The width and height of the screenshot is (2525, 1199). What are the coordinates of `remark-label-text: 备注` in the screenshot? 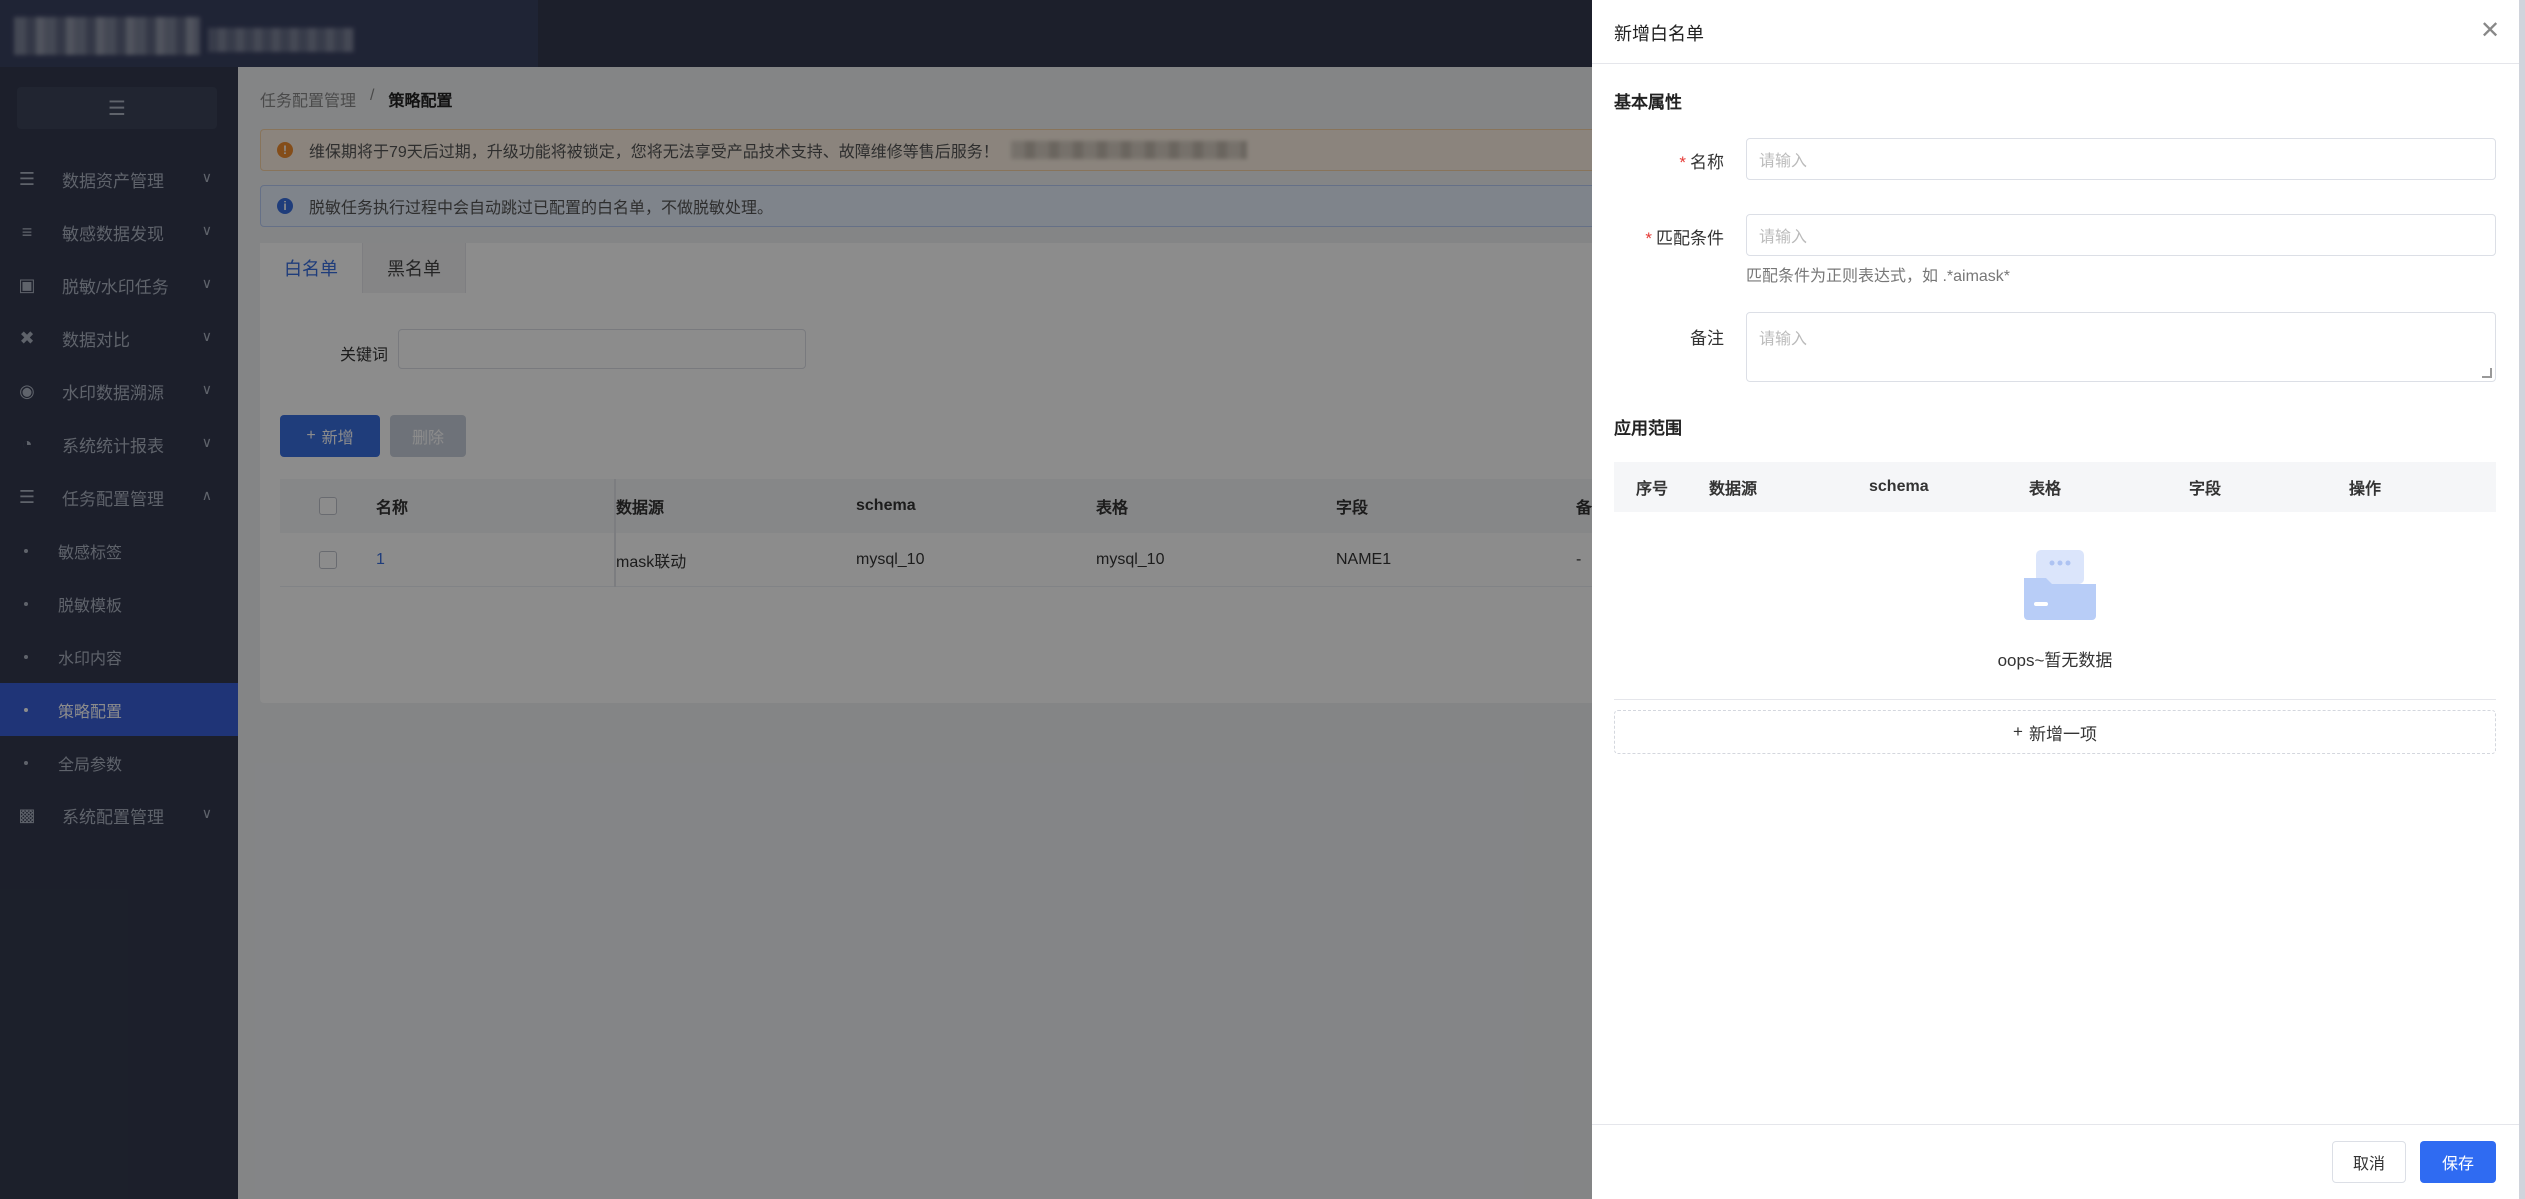 It's located at (1707, 338).